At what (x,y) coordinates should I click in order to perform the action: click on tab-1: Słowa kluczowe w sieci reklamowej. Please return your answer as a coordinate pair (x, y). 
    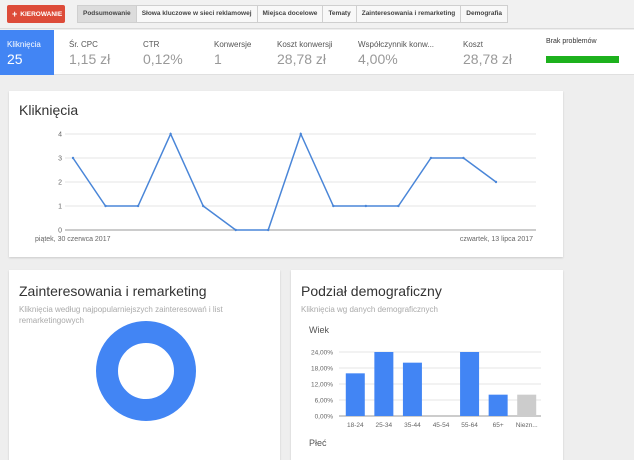
    Looking at the image, I should click on (197, 14).